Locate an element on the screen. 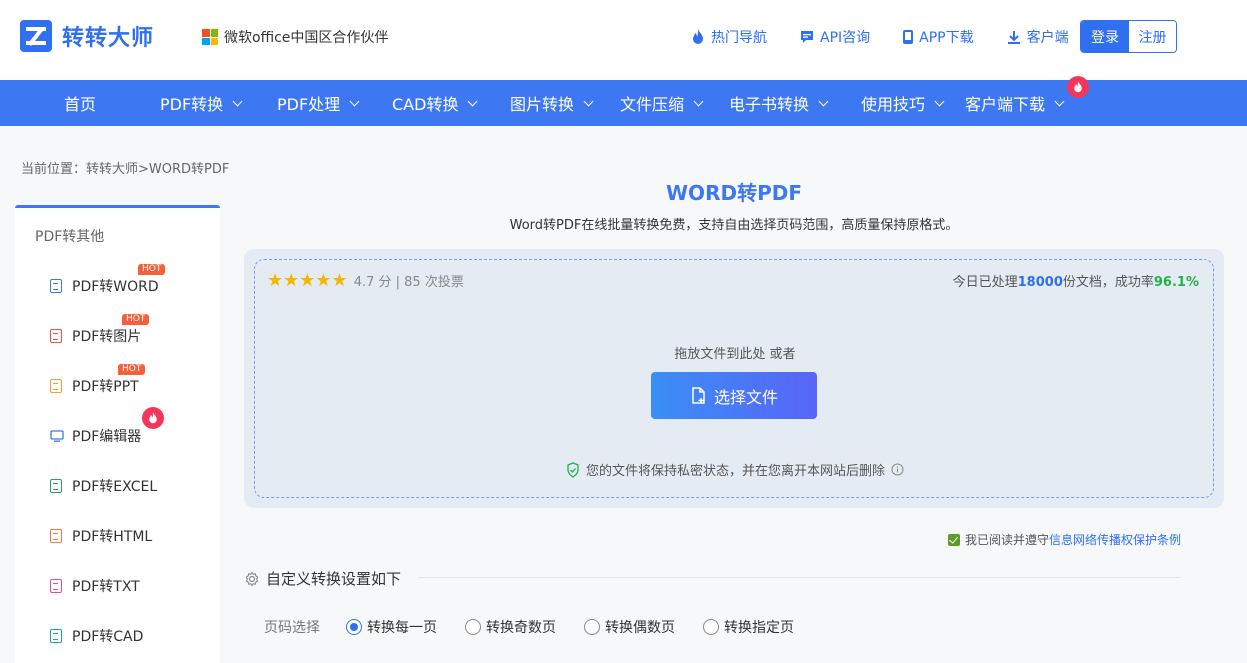  sidebar-item-pdf-to-excel: PDF转EXCEL is located at coordinates (103, 486).